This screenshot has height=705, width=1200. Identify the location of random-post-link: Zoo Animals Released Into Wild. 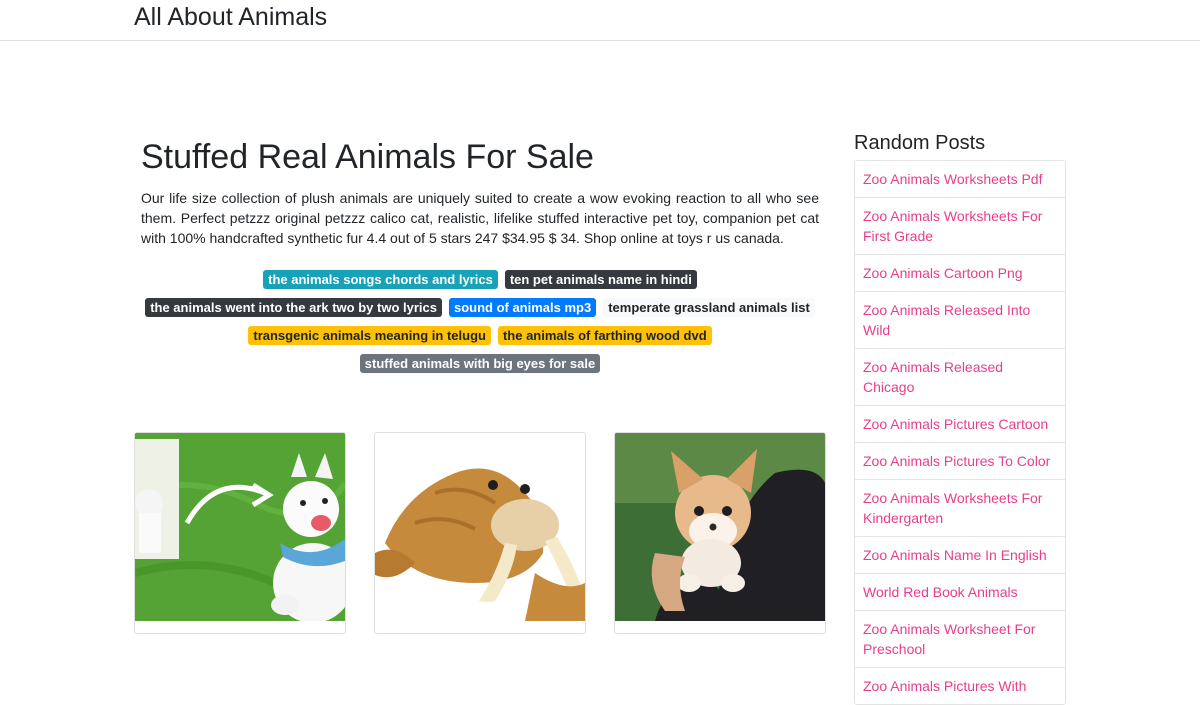
(946, 320).